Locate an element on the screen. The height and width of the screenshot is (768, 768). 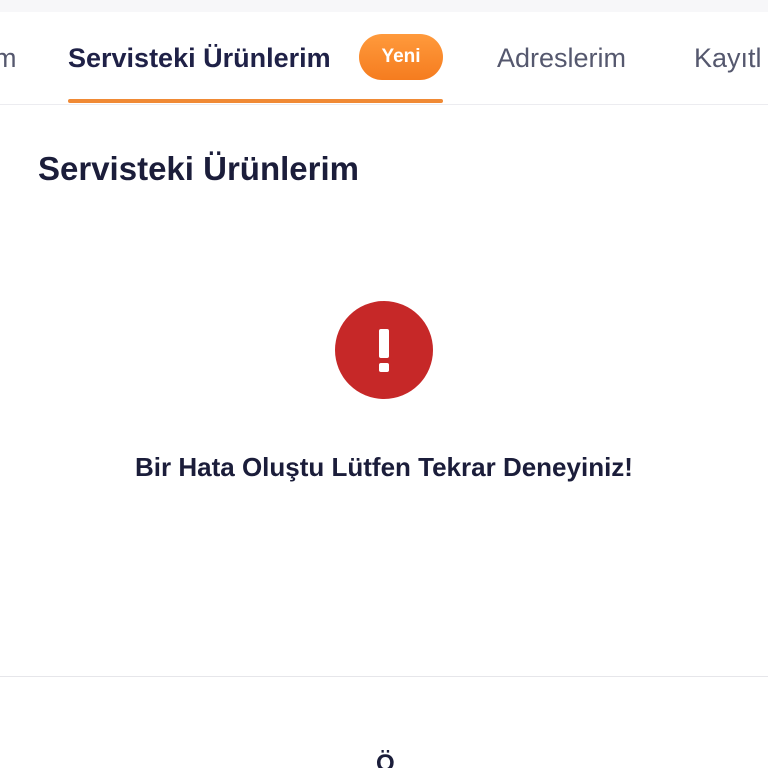
tab-kayitli: Kayıtl is located at coordinates (728, 58).